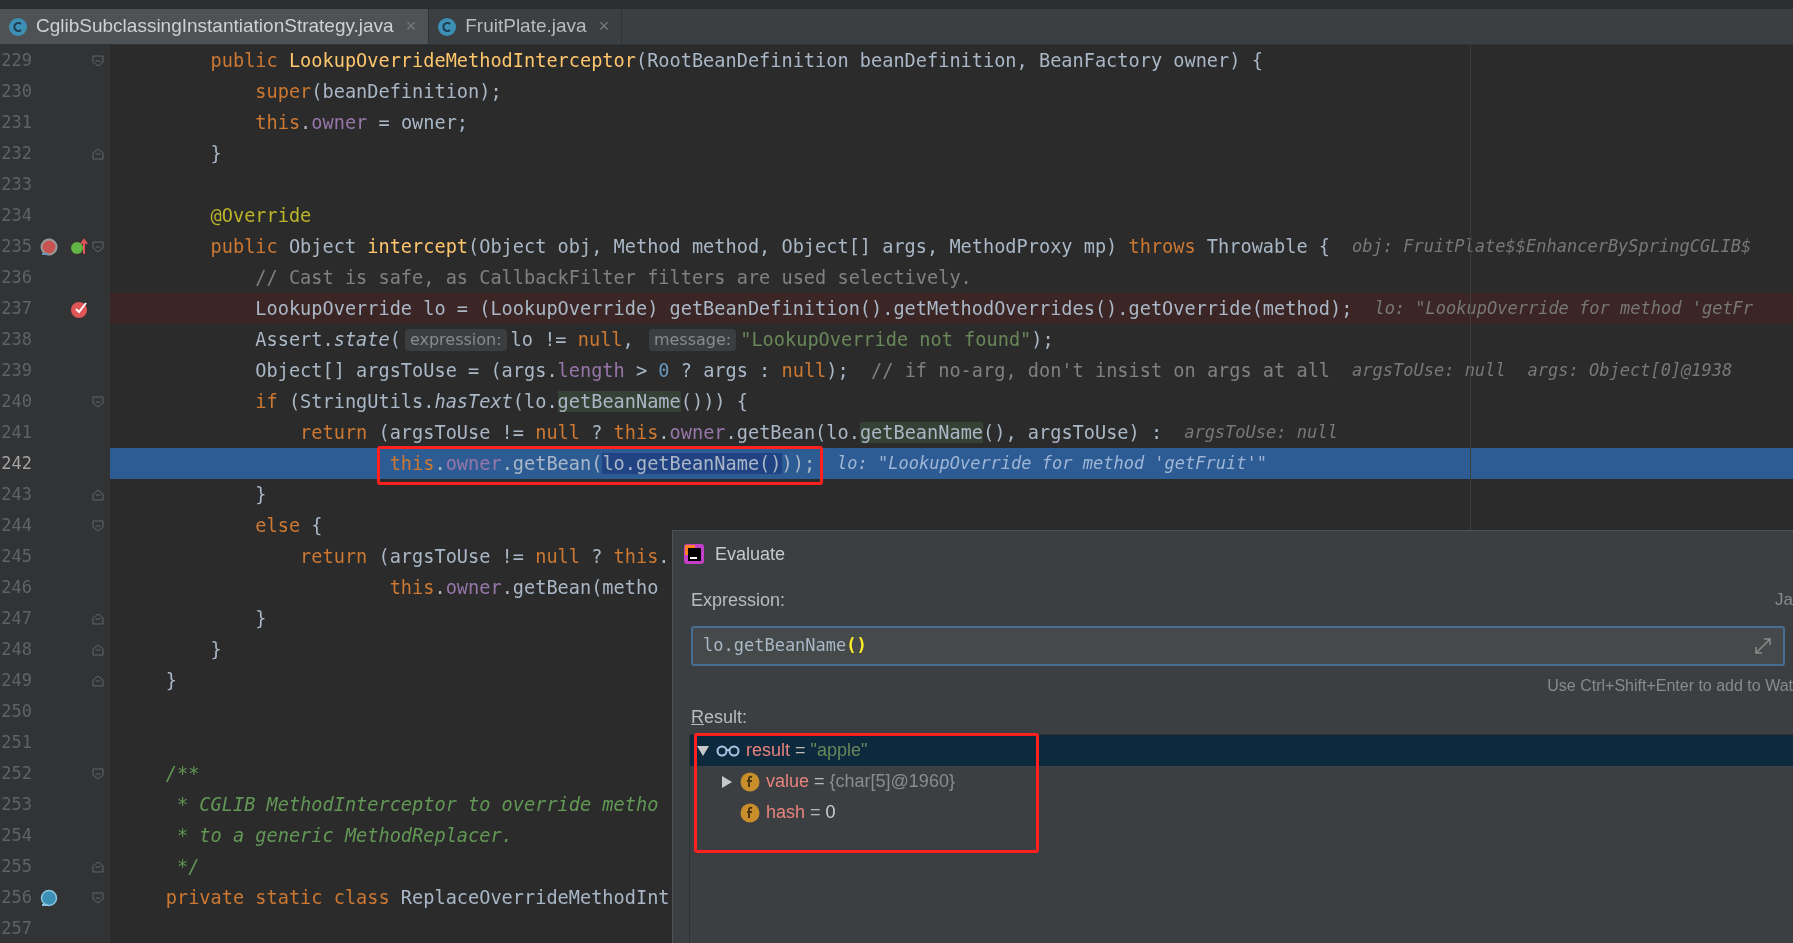 The image size is (1793, 943). I want to click on field-label: Expression:, so click(738, 600).